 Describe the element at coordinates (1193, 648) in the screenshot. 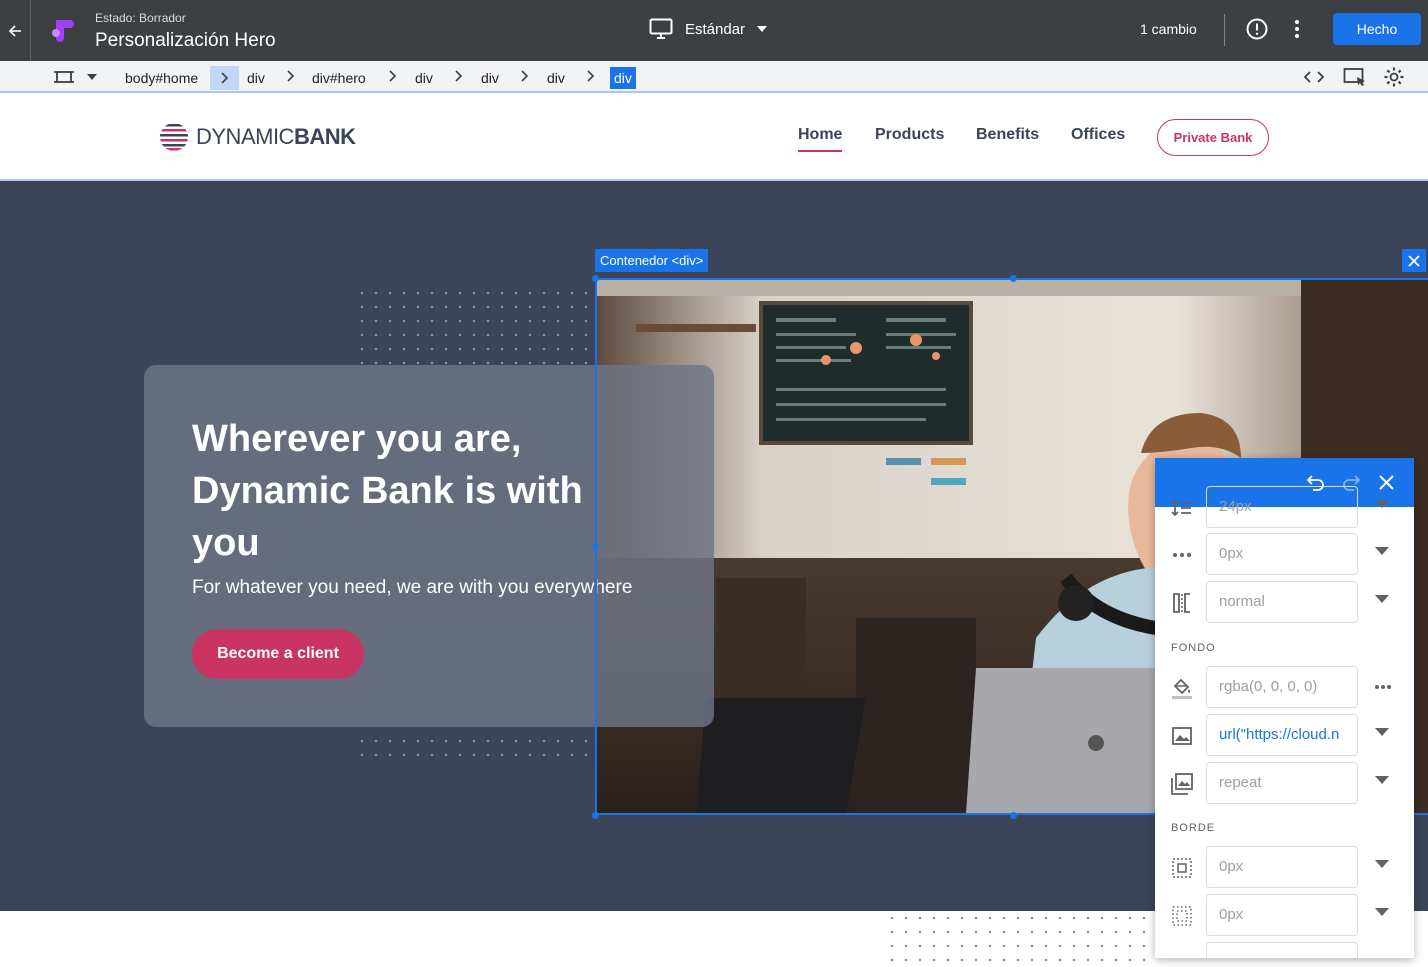

I see `section-background-heading: FONDO` at that location.